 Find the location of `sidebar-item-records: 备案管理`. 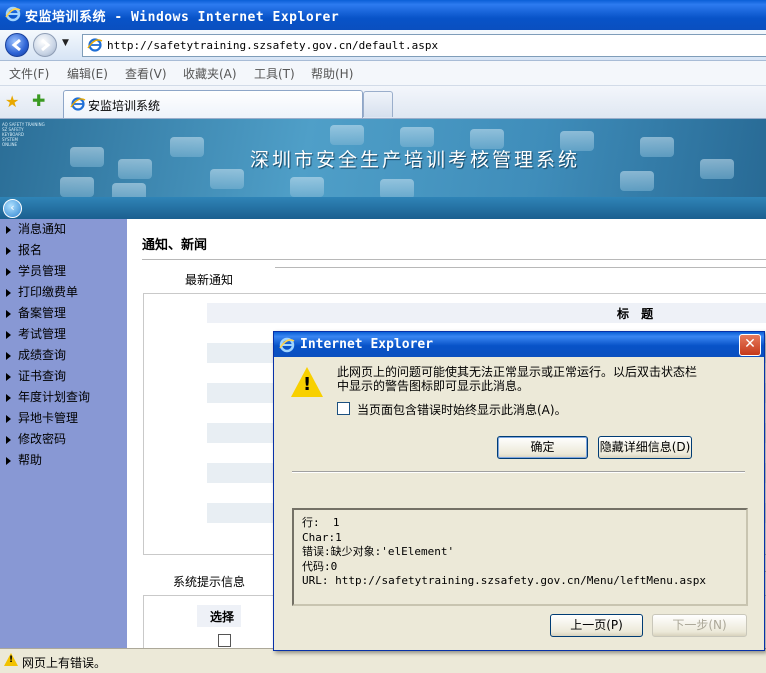

sidebar-item-records: 备案管理 is located at coordinates (36, 312).